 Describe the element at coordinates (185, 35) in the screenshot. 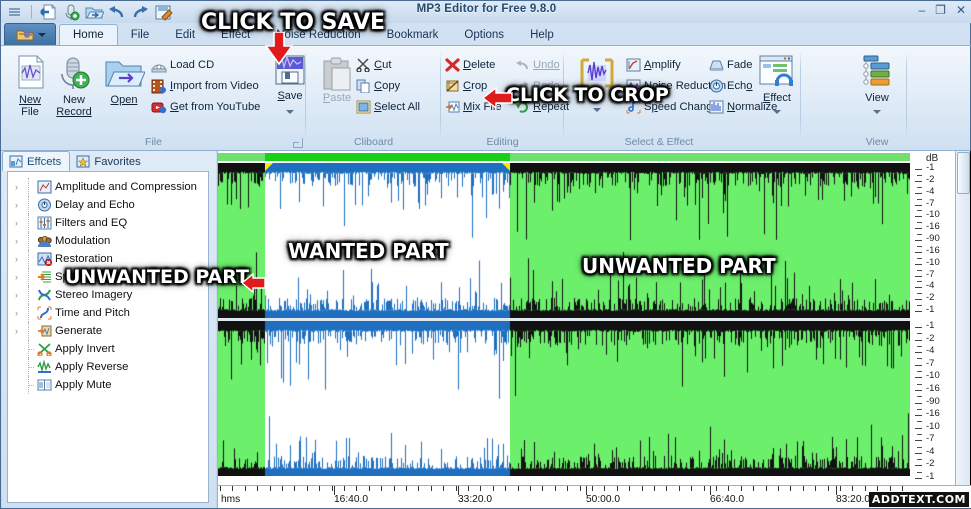

I see `tab-label: Edit` at that location.